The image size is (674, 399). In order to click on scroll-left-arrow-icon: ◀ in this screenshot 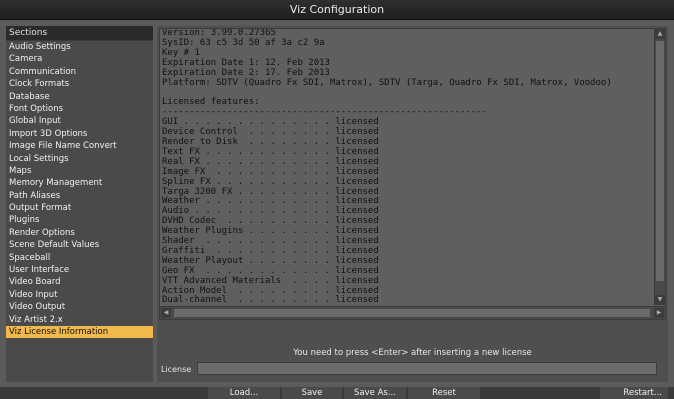, I will do `click(166, 313)`.